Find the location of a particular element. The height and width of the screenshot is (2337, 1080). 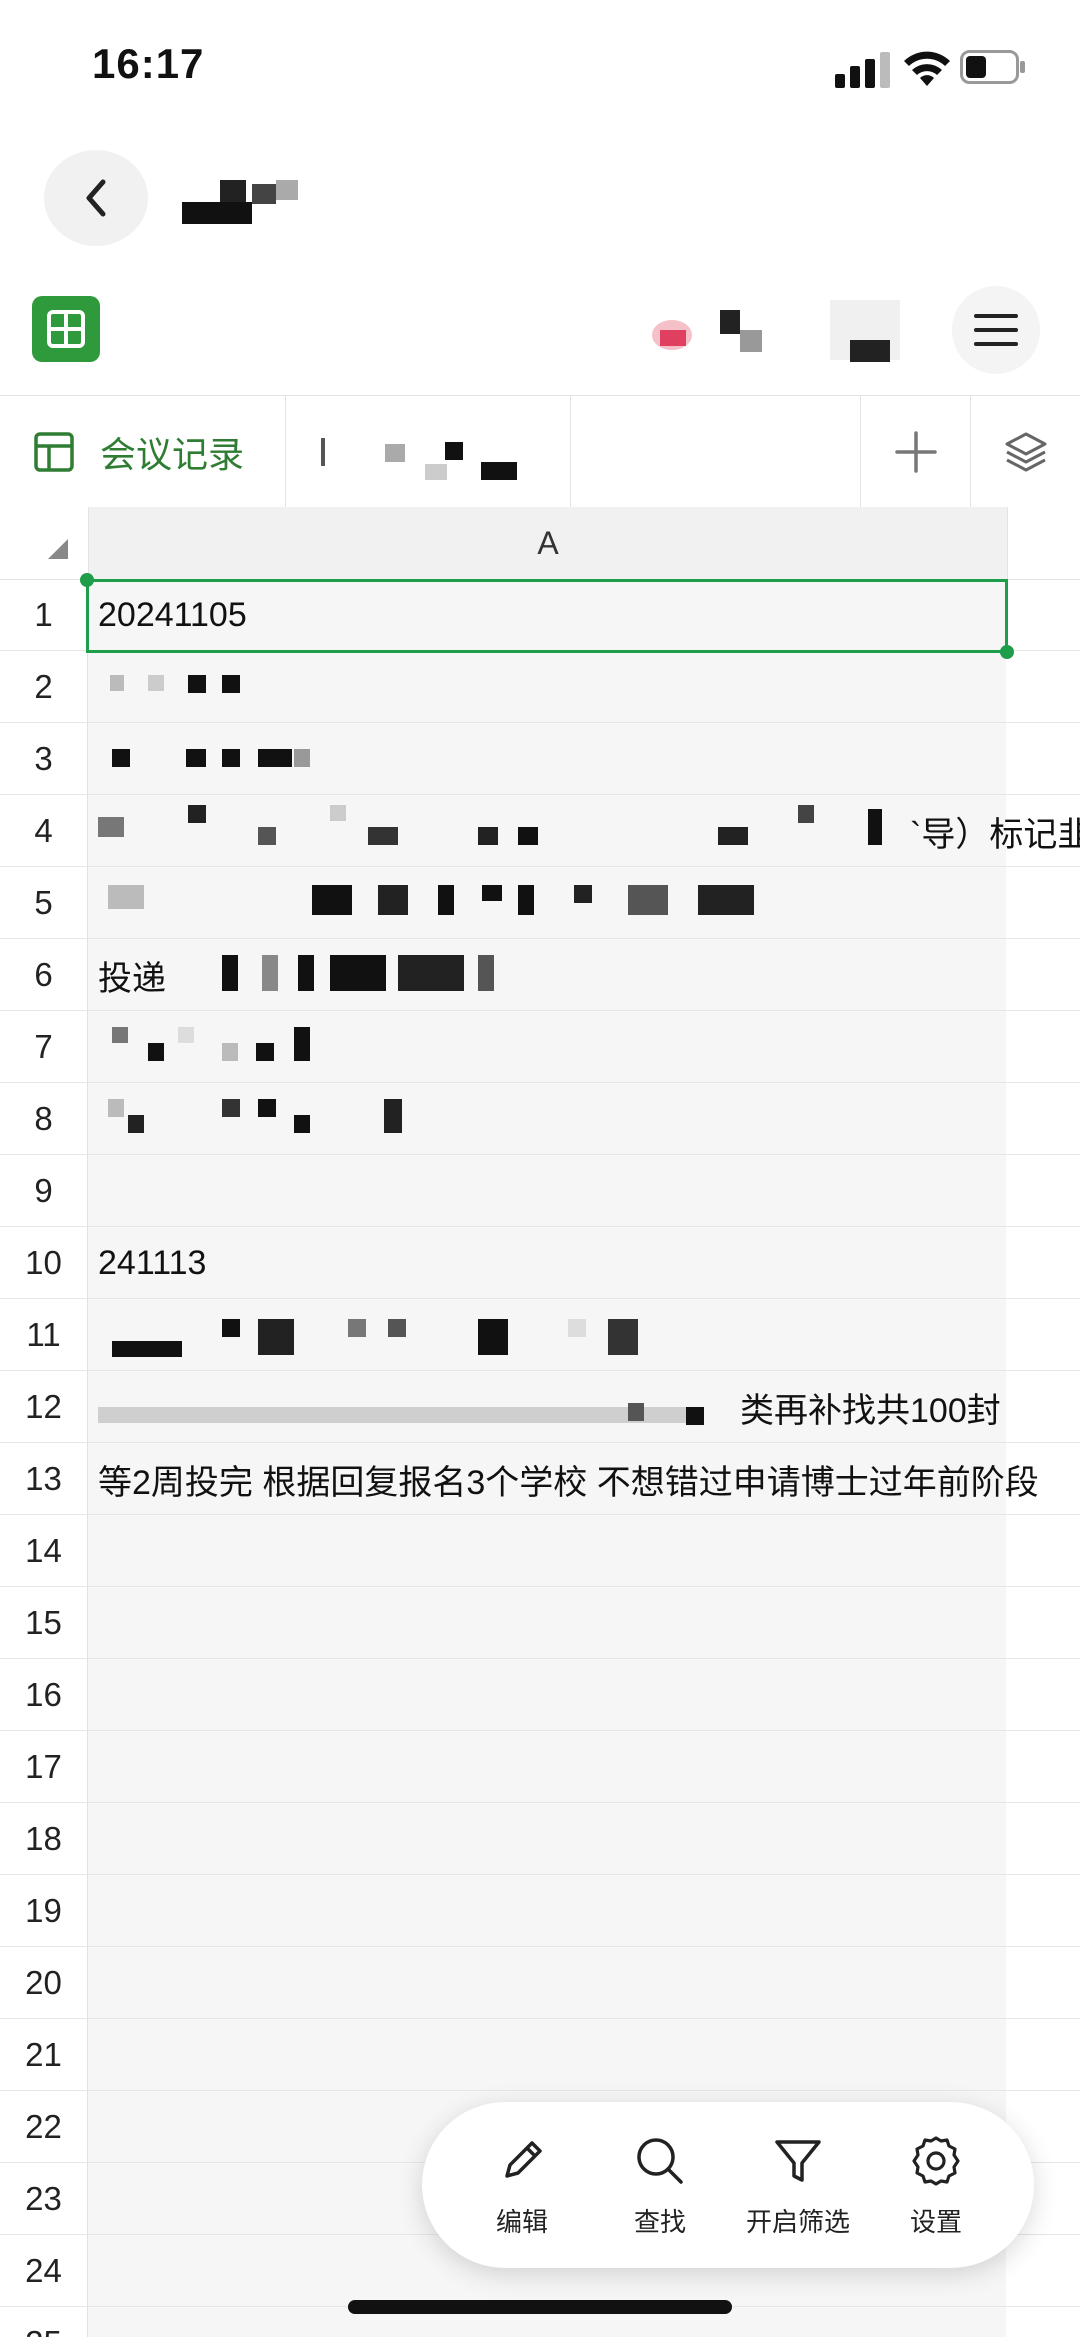

row-number: 10 is located at coordinates (44, 1263).